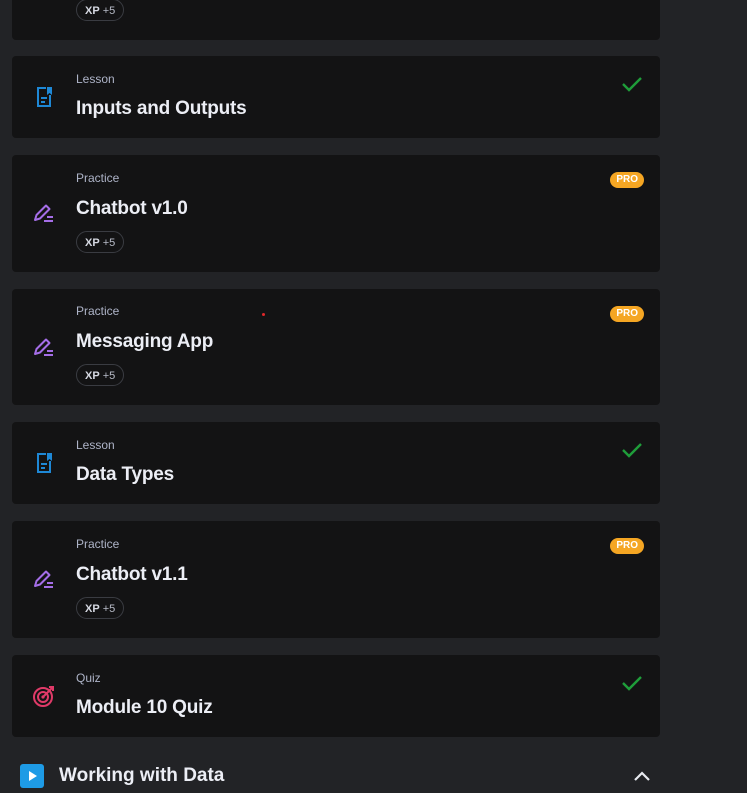 The image size is (747, 793). Describe the element at coordinates (125, 474) in the screenshot. I see `item-title: Data Types` at that location.